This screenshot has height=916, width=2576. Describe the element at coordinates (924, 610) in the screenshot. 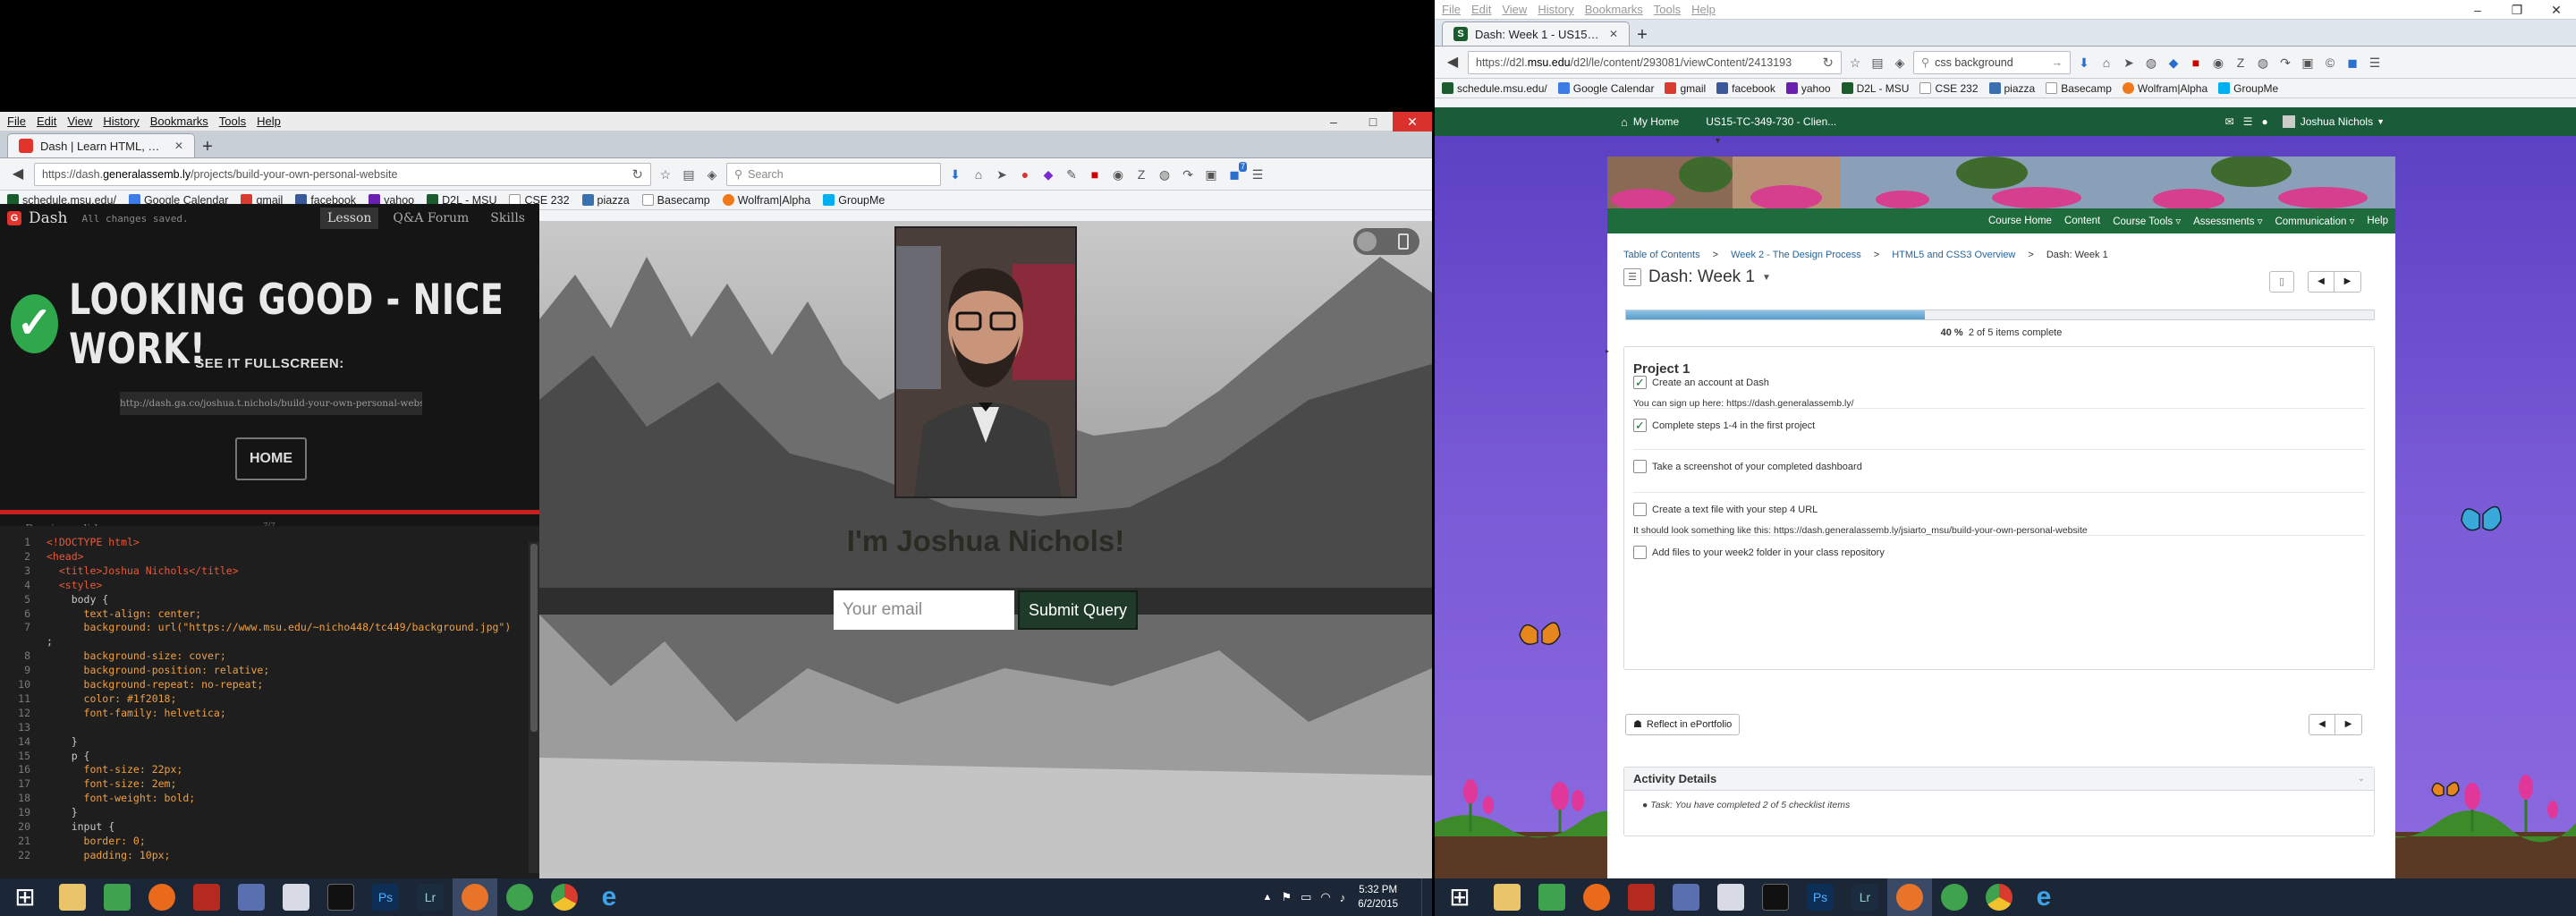

I see `email-input: Your email` at that location.